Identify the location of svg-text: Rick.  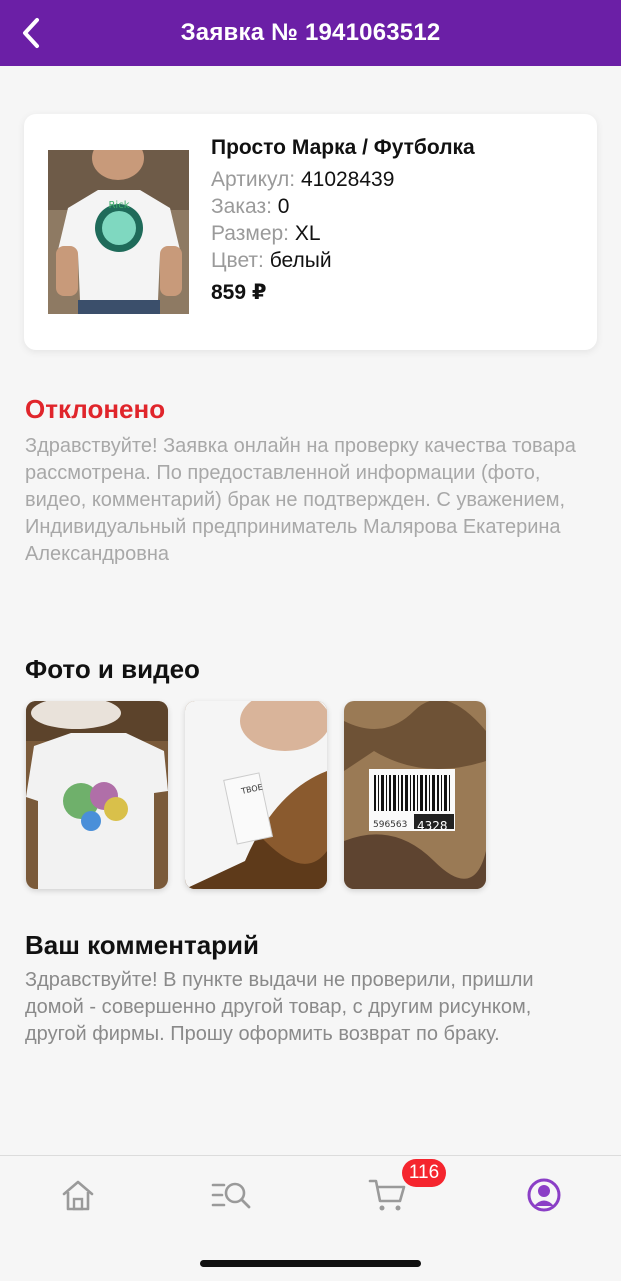
(118, 205).